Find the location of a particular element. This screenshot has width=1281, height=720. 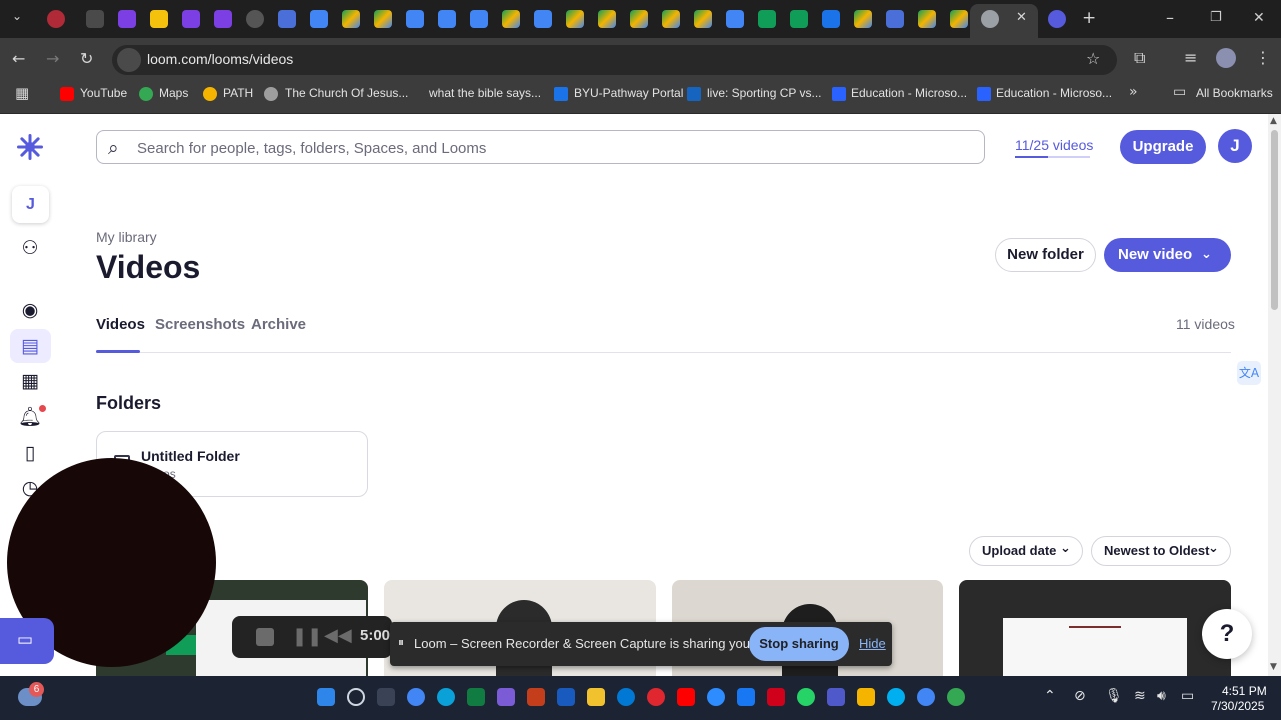

active-tab is located at coordinates (1004, 21).